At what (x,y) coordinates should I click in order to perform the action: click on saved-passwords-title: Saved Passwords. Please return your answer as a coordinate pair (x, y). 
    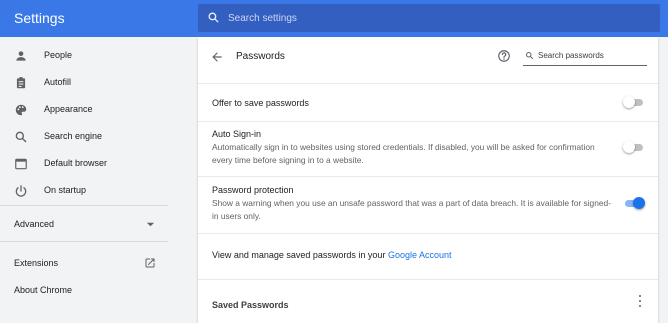
    Looking at the image, I should click on (250, 305).